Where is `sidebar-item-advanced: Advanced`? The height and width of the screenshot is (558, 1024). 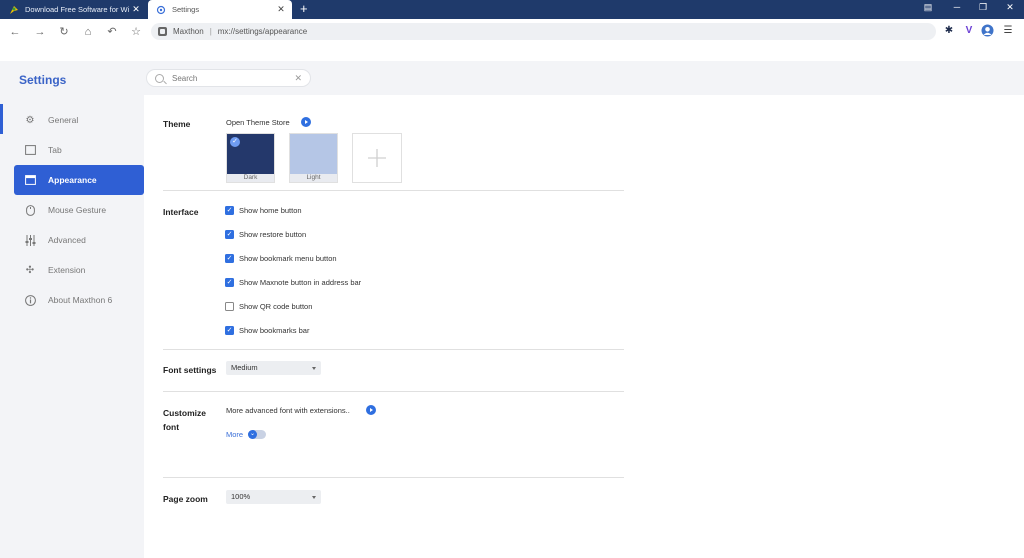 sidebar-item-advanced: Advanced is located at coordinates (79, 240).